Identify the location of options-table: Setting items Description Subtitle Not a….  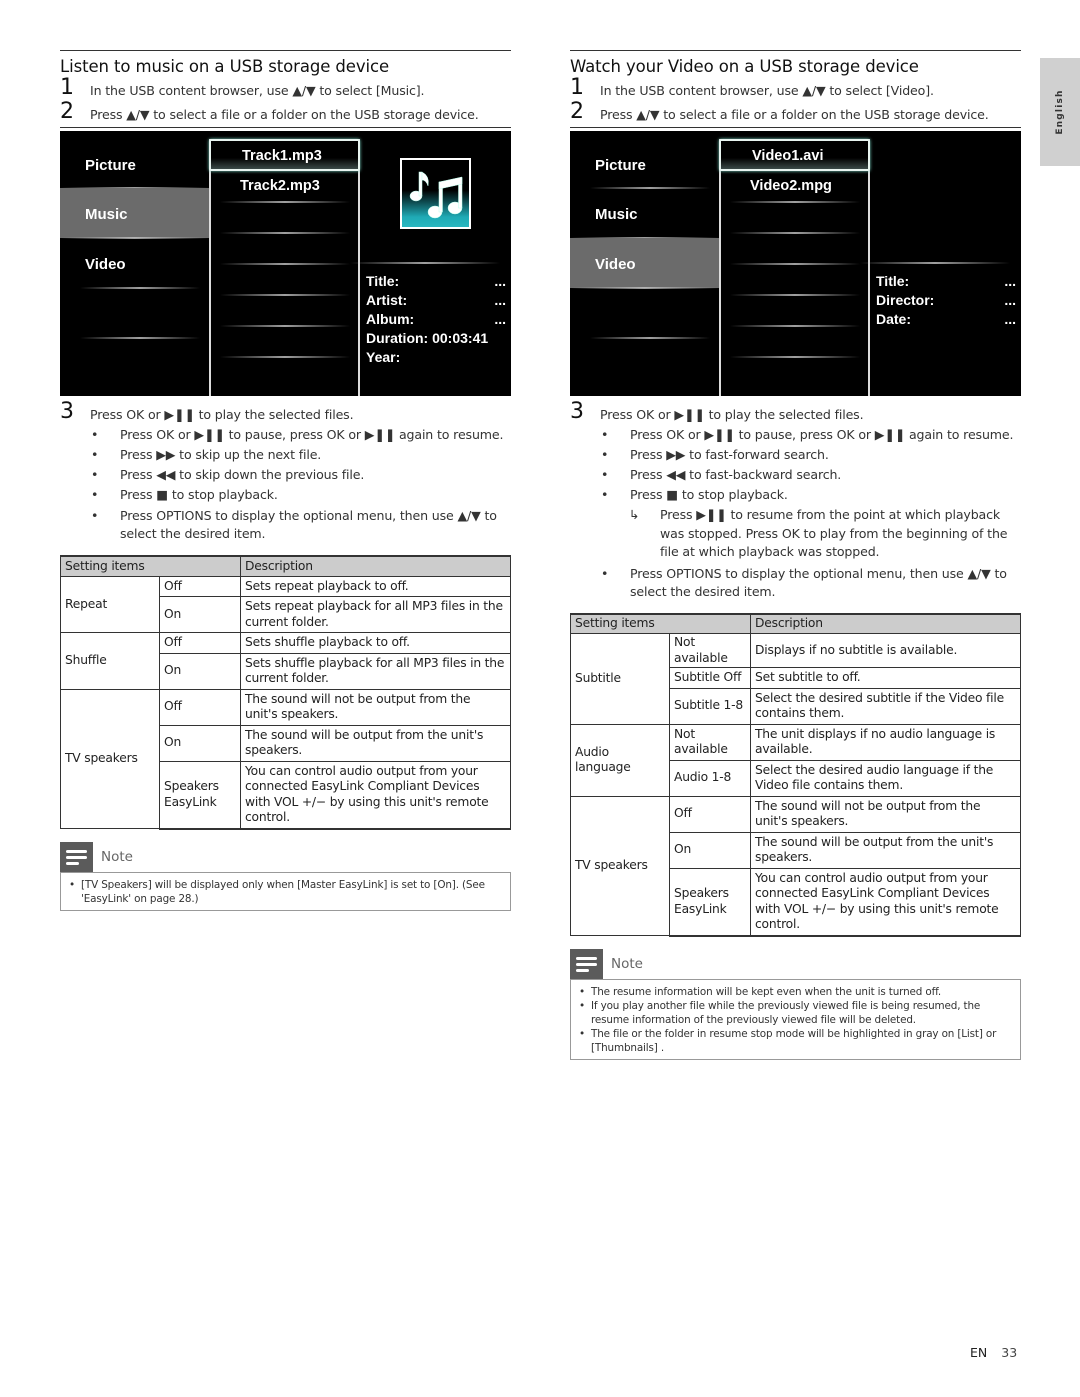
(795, 774).